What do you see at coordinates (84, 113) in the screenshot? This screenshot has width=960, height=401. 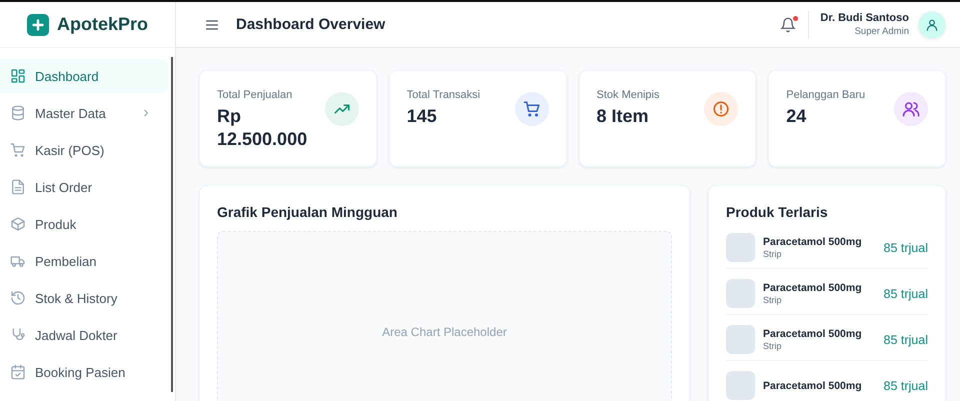 I see `sidebar-item: Master Data` at bounding box center [84, 113].